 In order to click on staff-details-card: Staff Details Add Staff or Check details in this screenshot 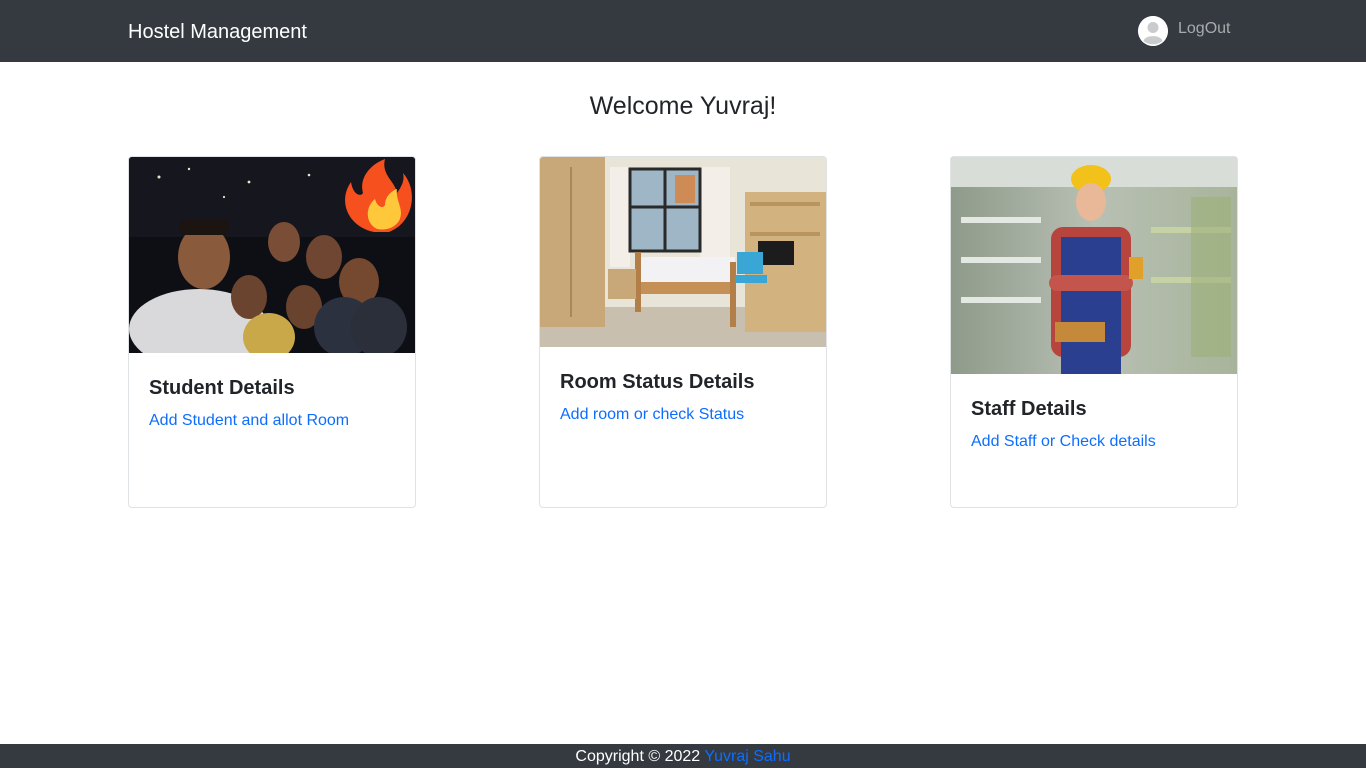, I will do `click(1094, 332)`.